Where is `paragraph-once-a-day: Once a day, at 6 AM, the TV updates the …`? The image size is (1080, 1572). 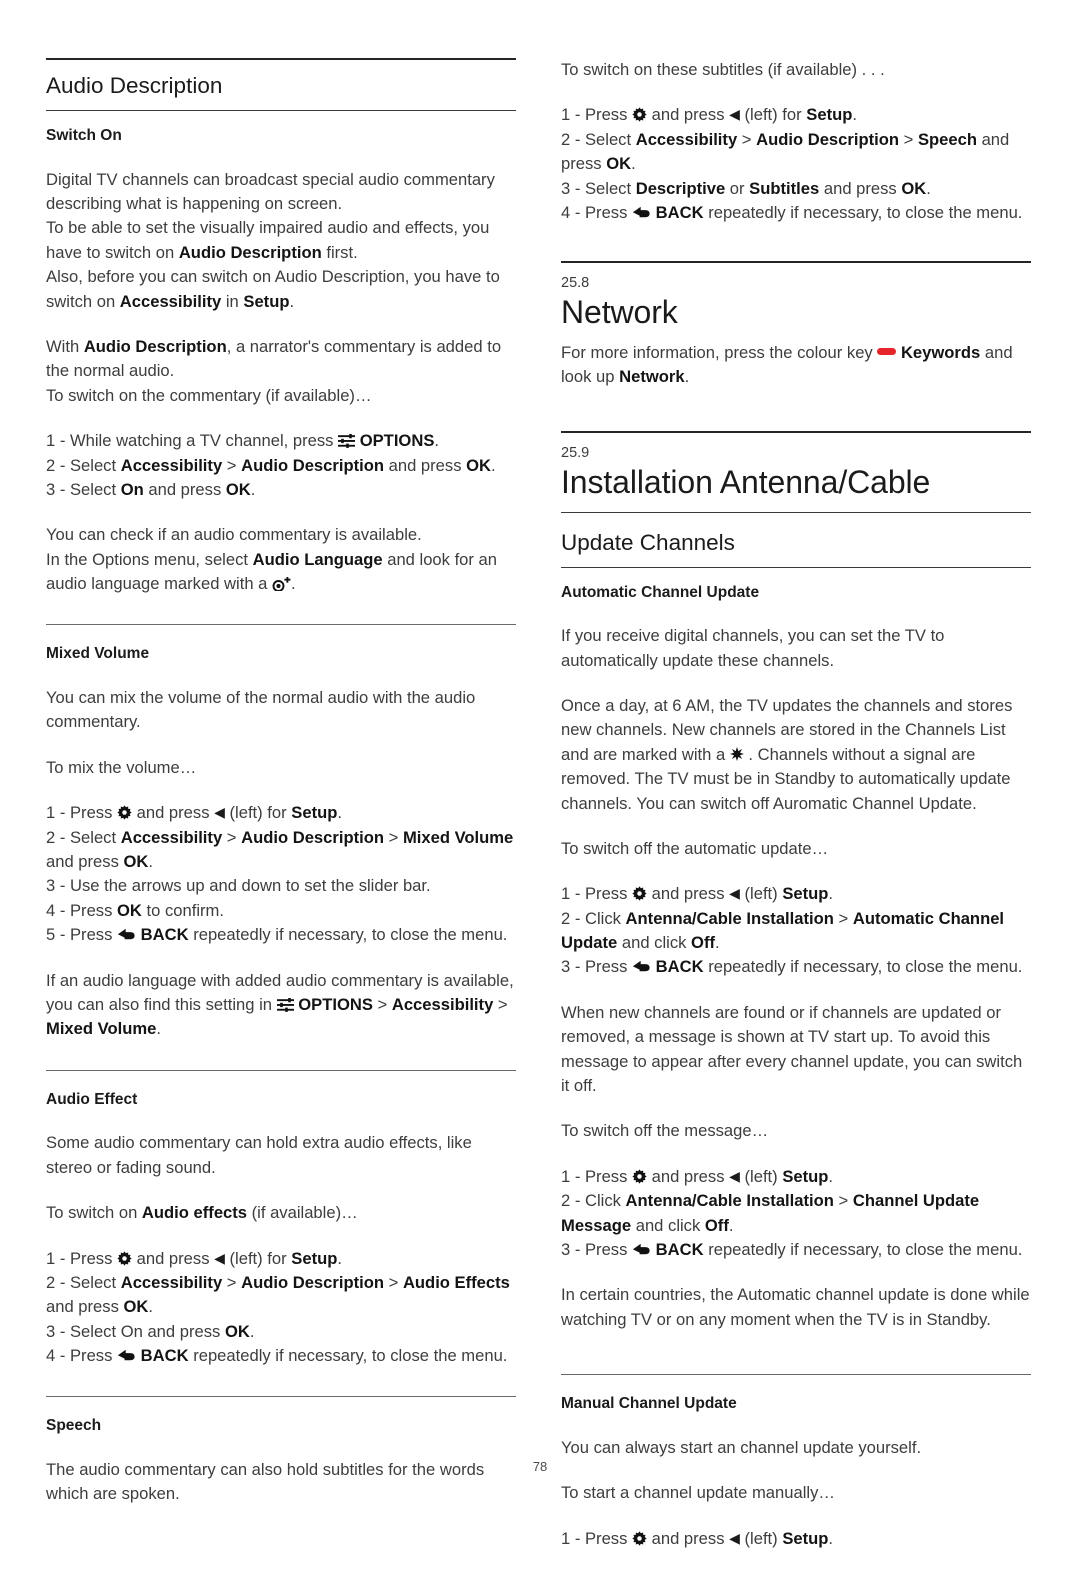
paragraph-once-a-day: Once a day, at 6 AM, the TV updates the … is located at coordinates (787, 754).